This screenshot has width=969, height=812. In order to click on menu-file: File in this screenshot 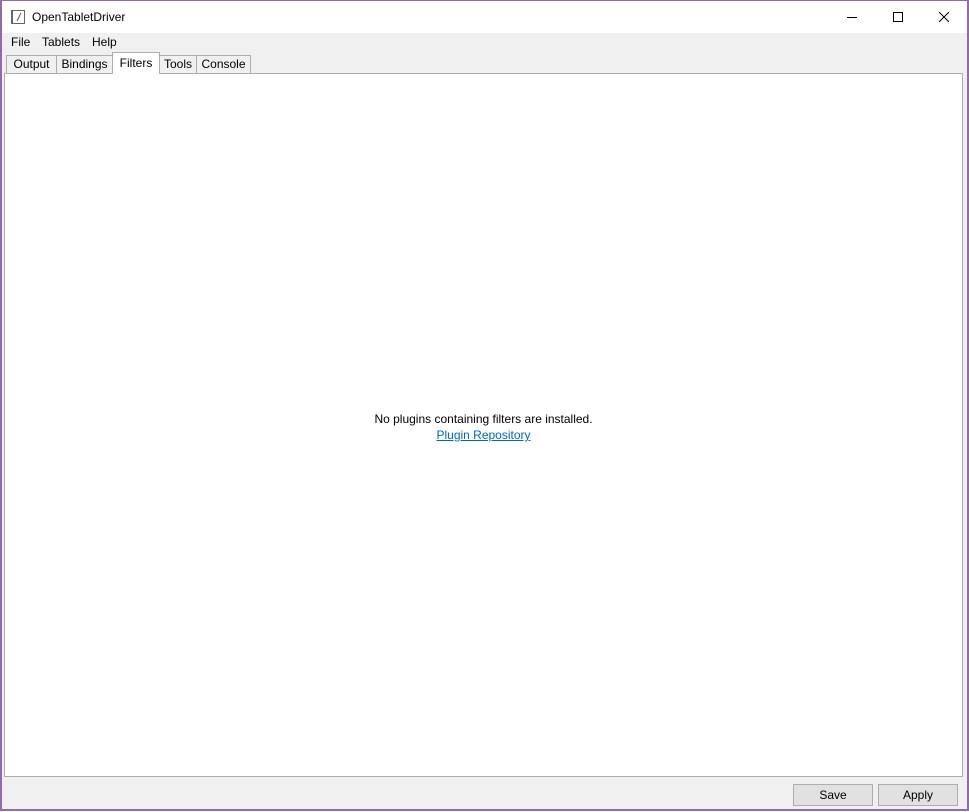, I will do `click(20, 42)`.